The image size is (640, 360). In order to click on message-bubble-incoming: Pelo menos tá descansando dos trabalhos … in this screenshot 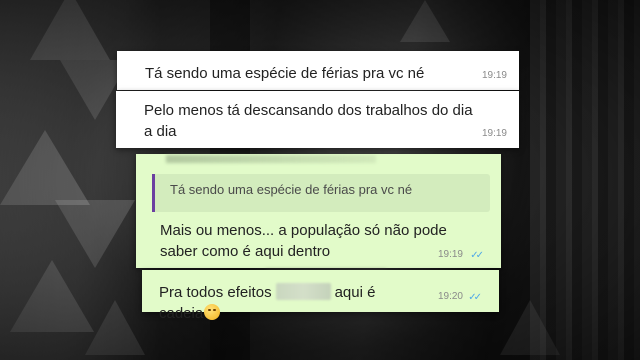, I will do `click(317, 119)`.